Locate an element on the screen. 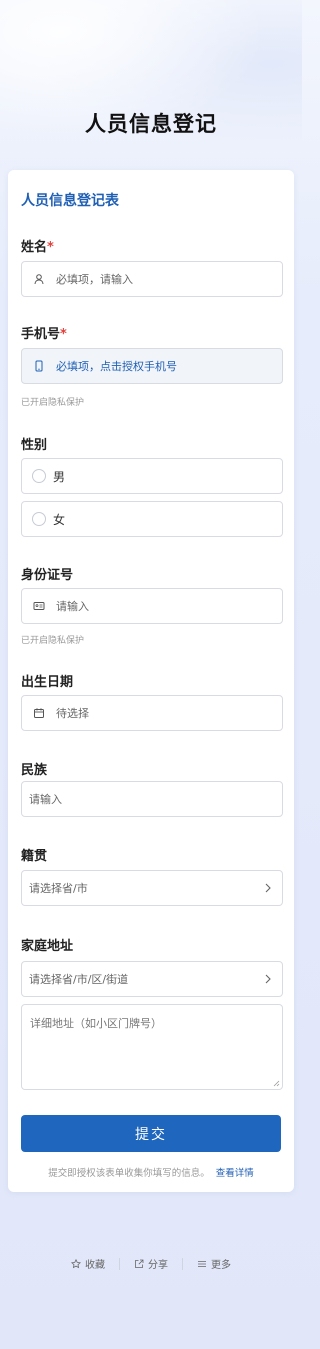 This screenshot has width=320, height=1349. birthdate-picker: 待选择 is located at coordinates (152, 713).